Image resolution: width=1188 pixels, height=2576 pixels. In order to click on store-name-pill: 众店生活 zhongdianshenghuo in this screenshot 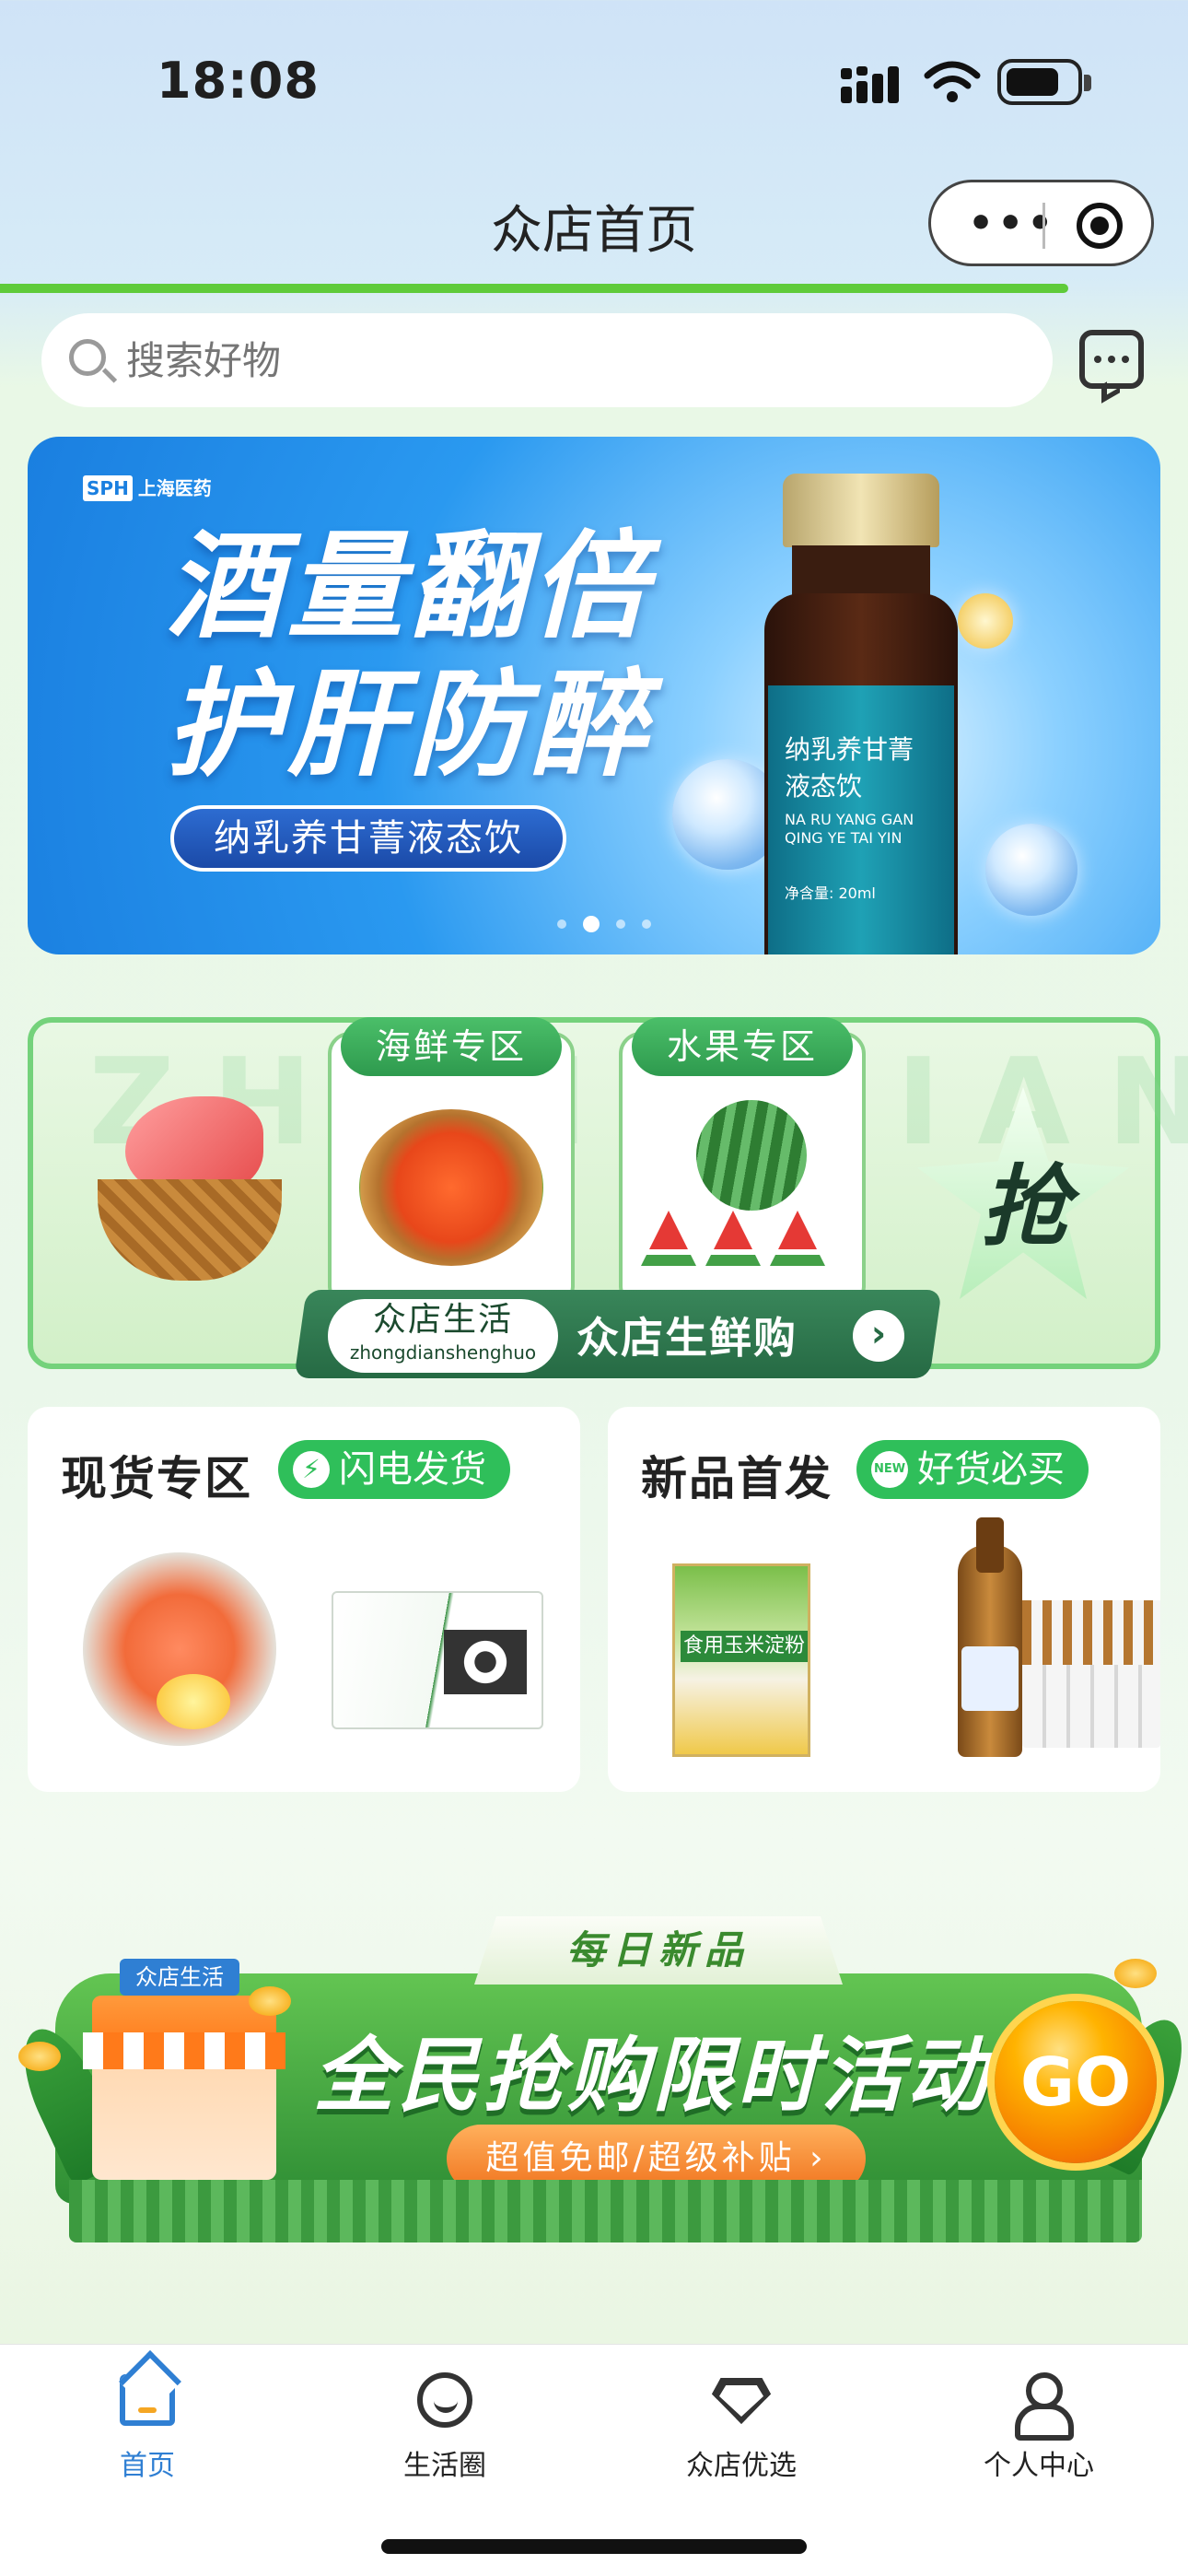, I will do `click(443, 1336)`.